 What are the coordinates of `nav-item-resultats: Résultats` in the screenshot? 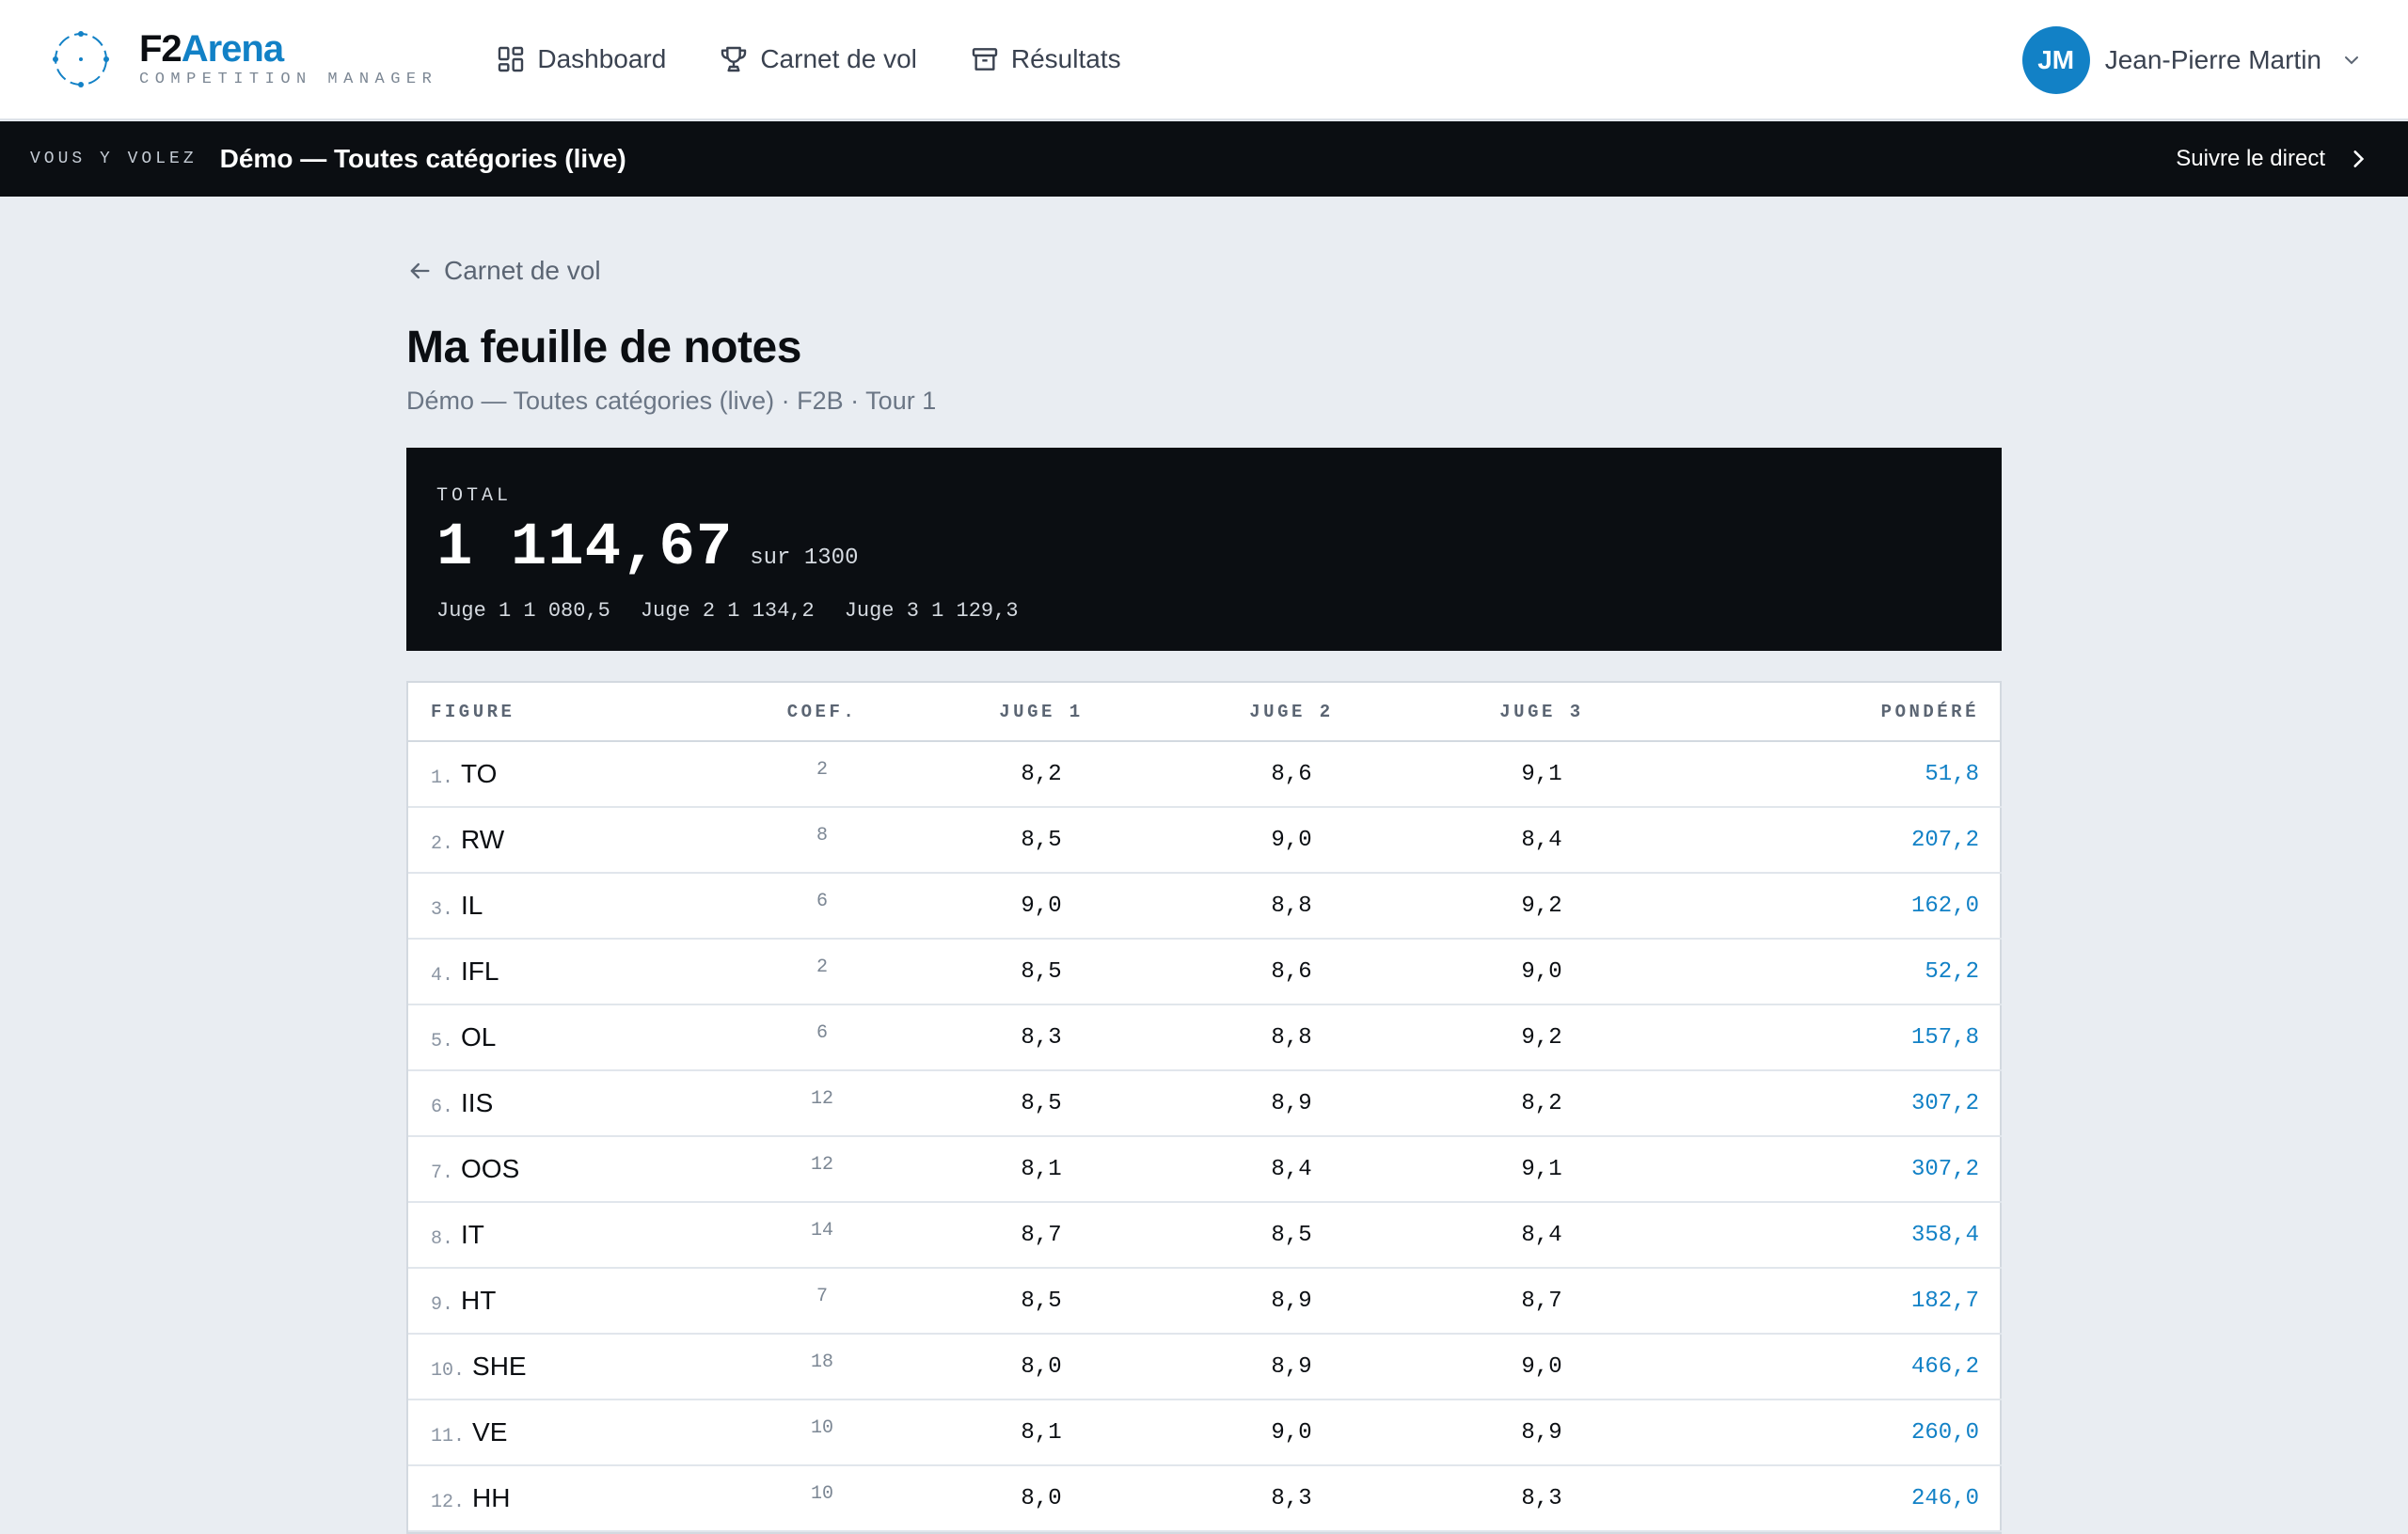 It's located at (1046, 59).